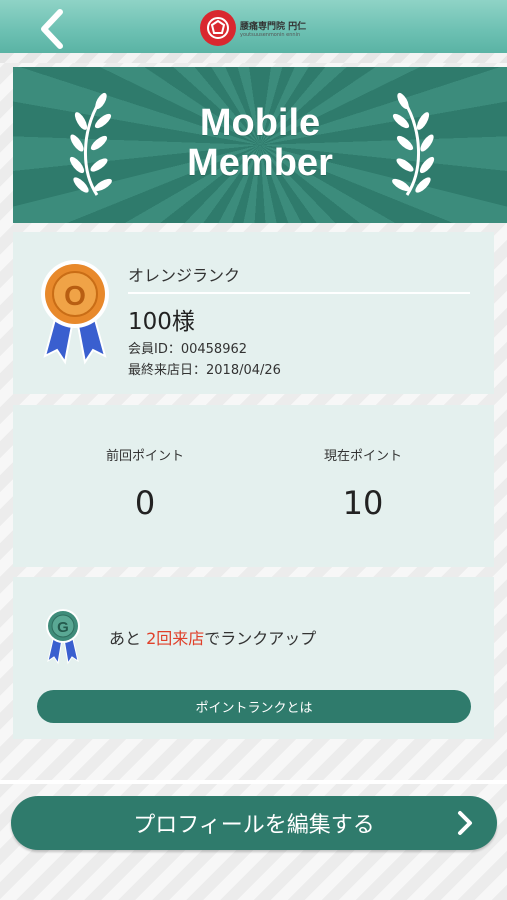  I want to click on footer-divider, so click(253, 782).